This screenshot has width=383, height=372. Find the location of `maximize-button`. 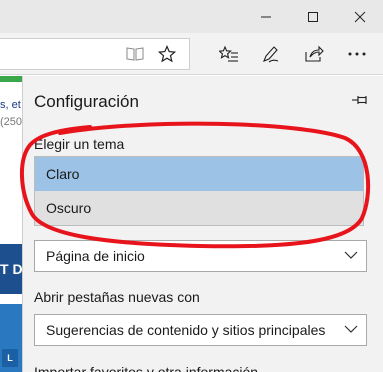

maximize-button is located at coordinates (313, 16).